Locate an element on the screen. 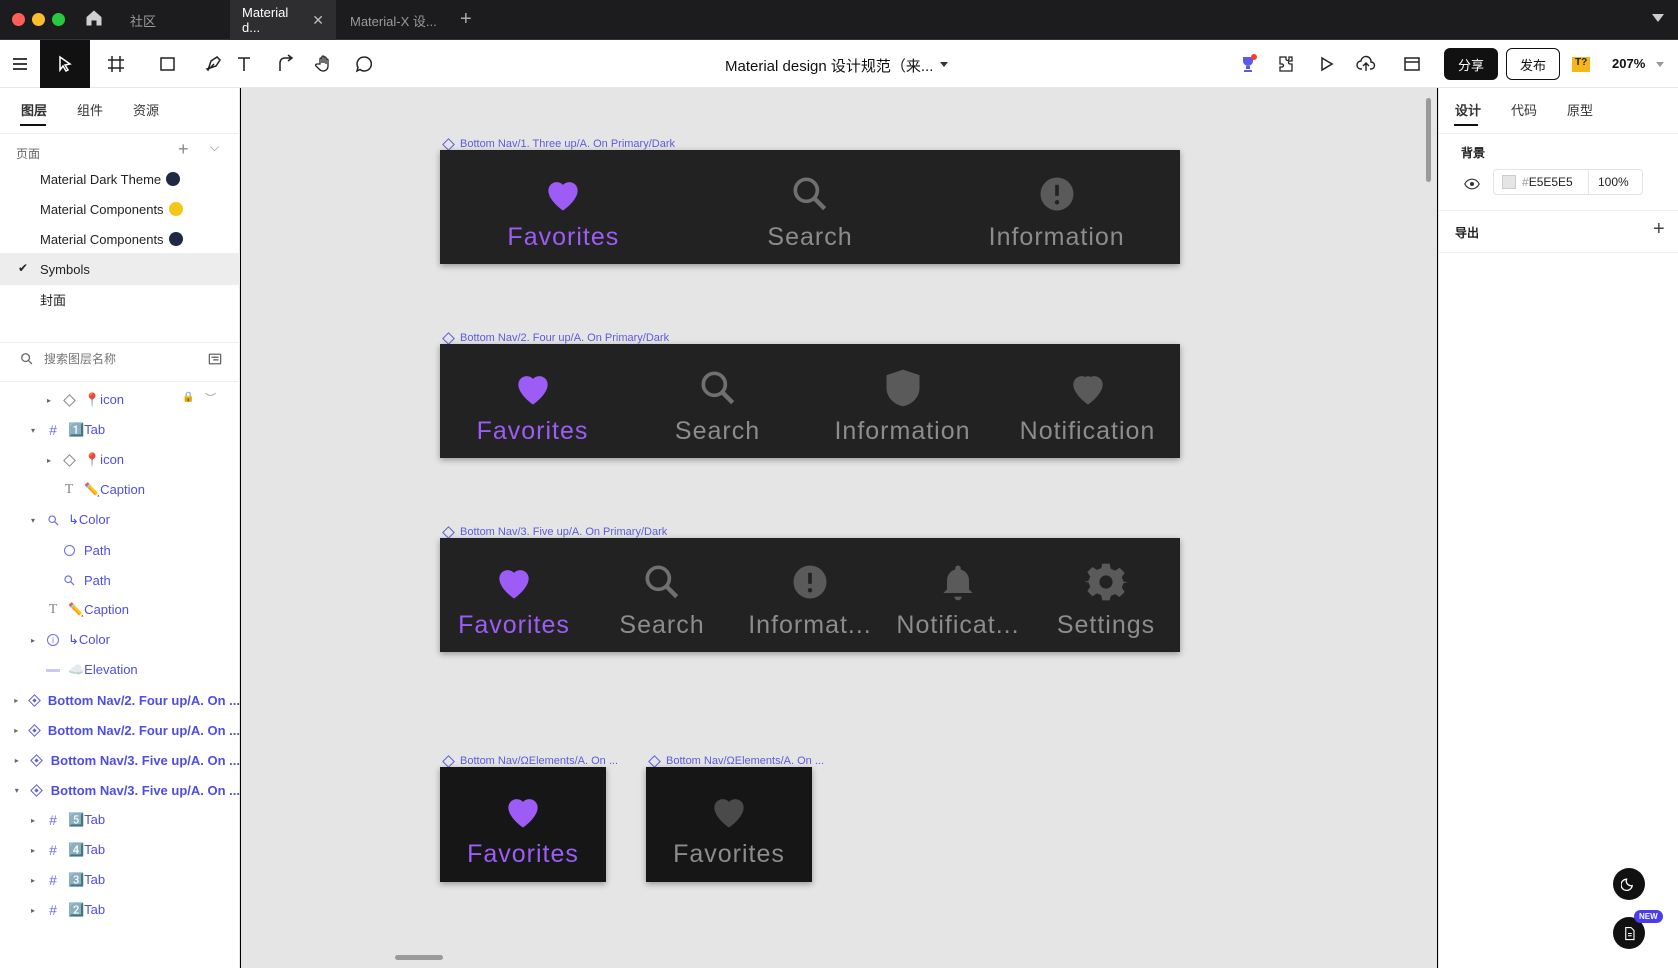 The image size is (1678, 968). hand-tool-icon is located at coordinates (324, 64).